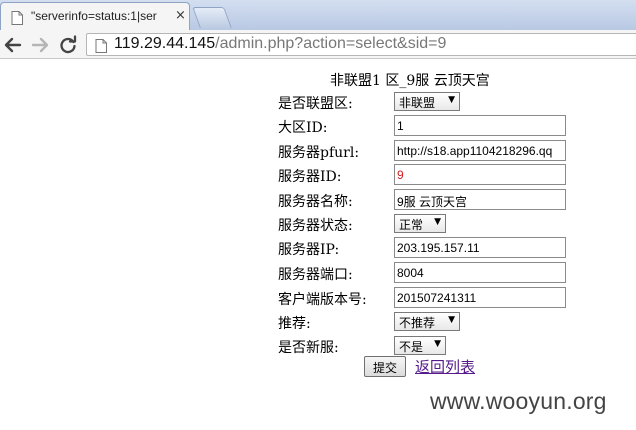 This screenshot has width=636, height=430. I want to click on submit-button: 提交, so click(385, 366).